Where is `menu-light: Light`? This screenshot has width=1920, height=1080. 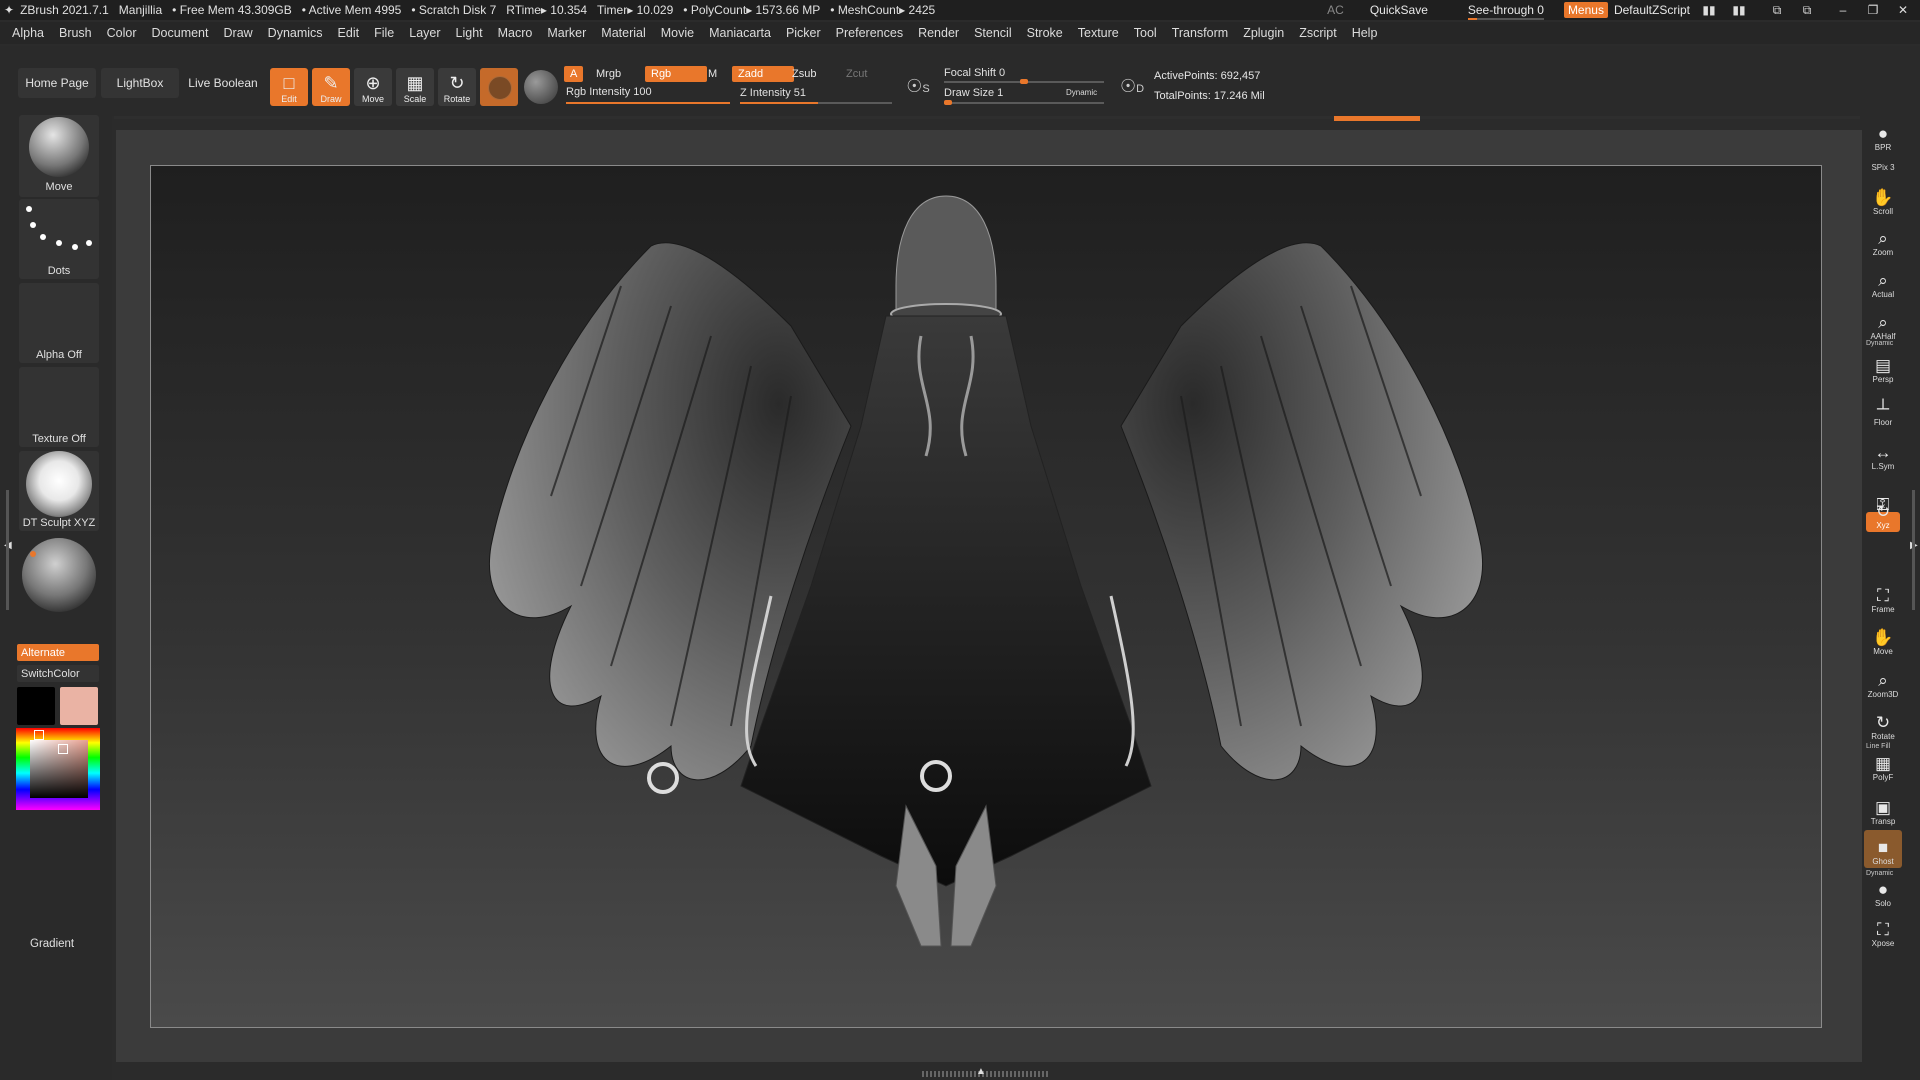 menu-light: Light is located at coordinates (469, 33).